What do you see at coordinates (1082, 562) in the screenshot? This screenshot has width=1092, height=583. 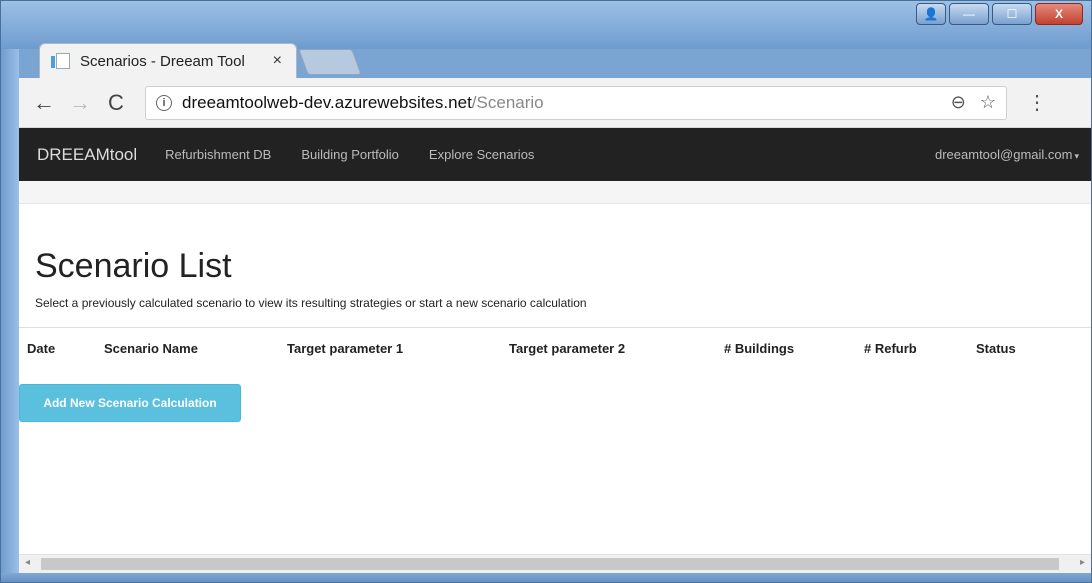 I see `scroll-right-icon: ▸` at bounding box center [1082, 562].